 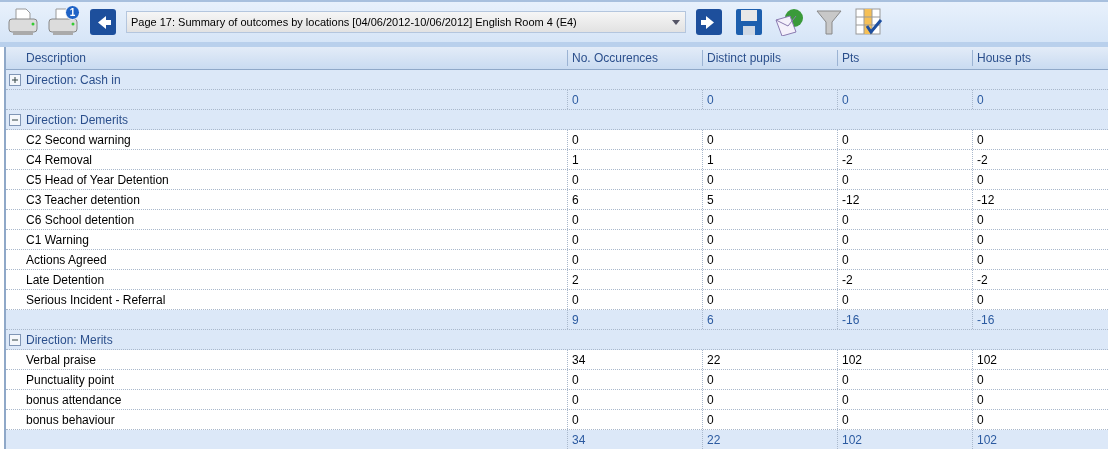 What do you see at coordinates (15, 79) in the screenshot?
I see `expand-icon` at bounding box center [15, 79].